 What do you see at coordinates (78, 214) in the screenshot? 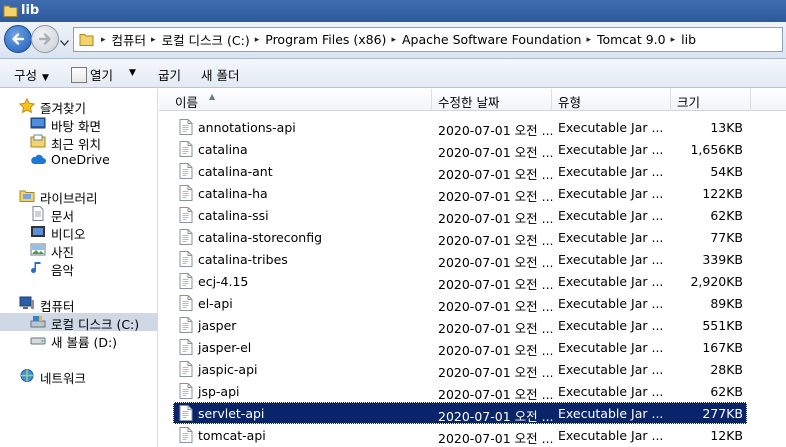
I see `nav-documents: 문서` at bounding box center [78, 214].